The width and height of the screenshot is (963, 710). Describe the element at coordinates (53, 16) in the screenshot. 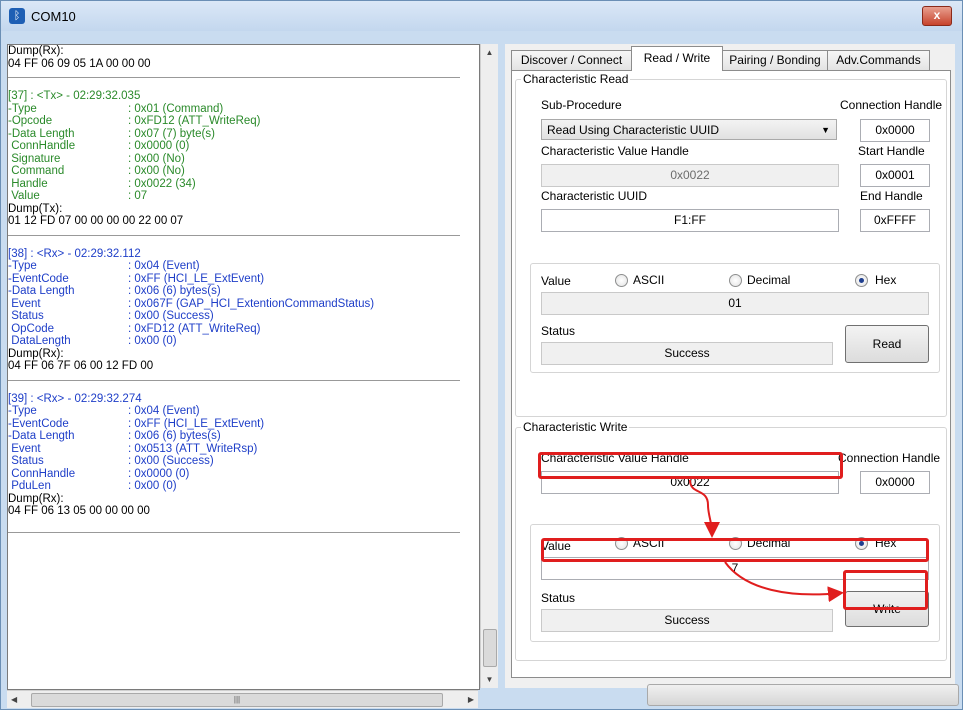

I see `window-title: COM10` at that location.